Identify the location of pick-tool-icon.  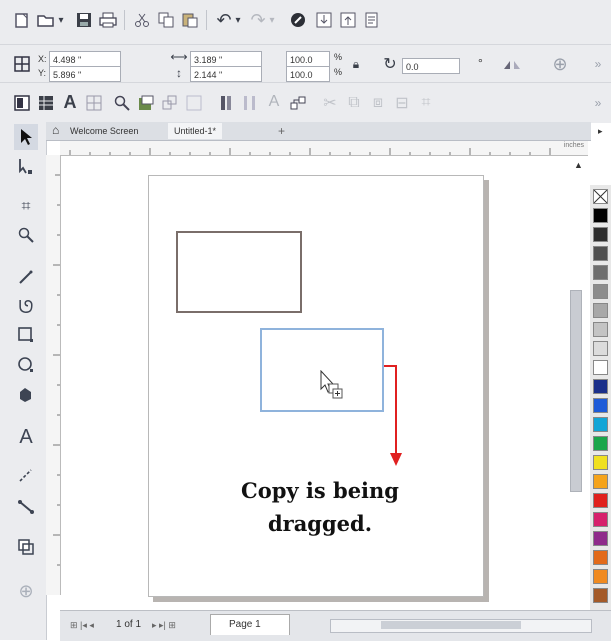
(26, 137).